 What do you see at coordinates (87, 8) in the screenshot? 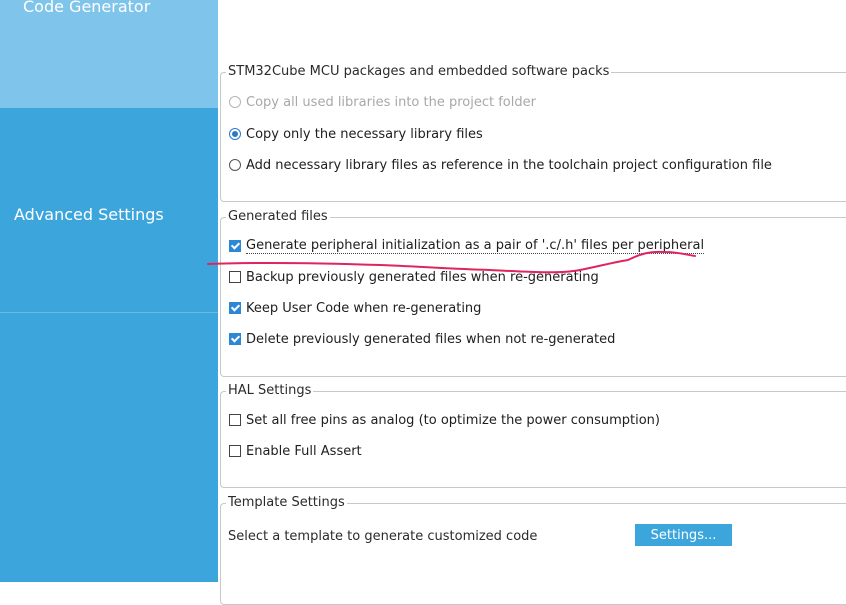
I see `sidebar-item-label: Code Generator` at bounding box center [87, 8].